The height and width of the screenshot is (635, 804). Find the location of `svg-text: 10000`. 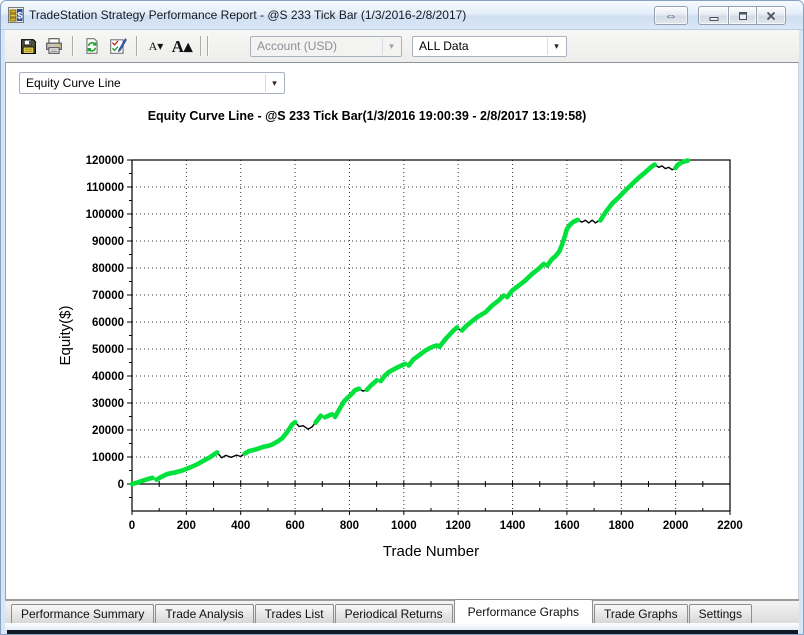

svg-text: 10000 is located at coordinates (108, 458).